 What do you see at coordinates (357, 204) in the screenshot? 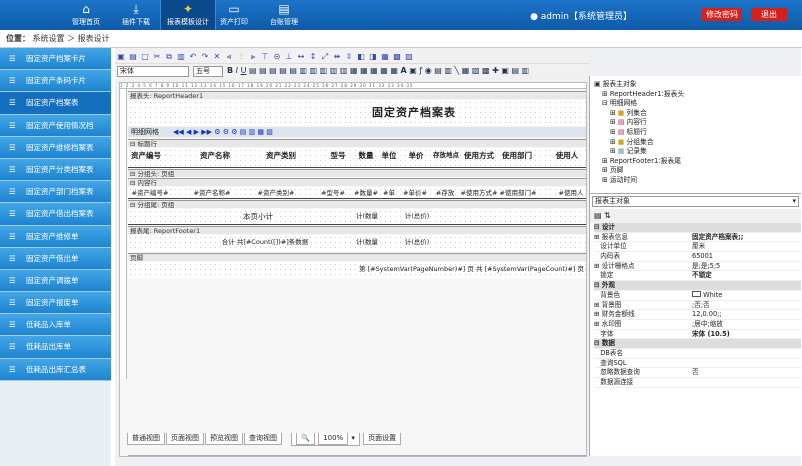
I see `band-group-footer: ⊟ 分组尾: 页组` at bounding box center [357, 204].